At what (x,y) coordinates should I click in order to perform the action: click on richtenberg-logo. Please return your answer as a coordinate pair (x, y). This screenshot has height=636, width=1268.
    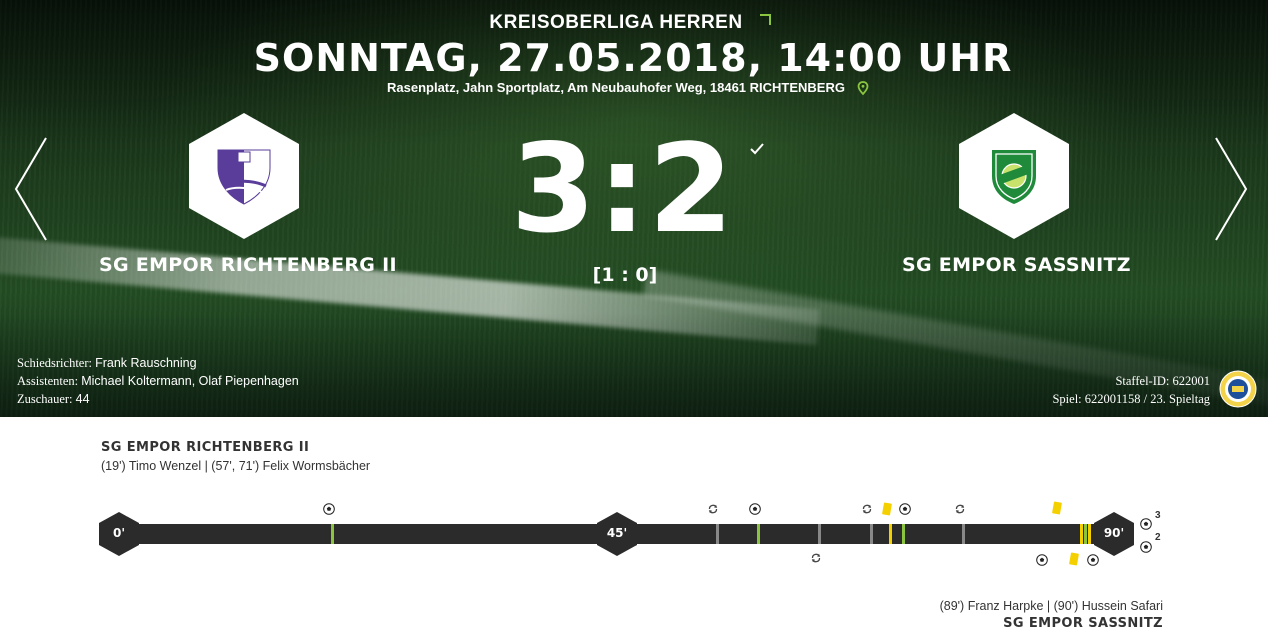
    Looking at the image, I should click on (244, 177).